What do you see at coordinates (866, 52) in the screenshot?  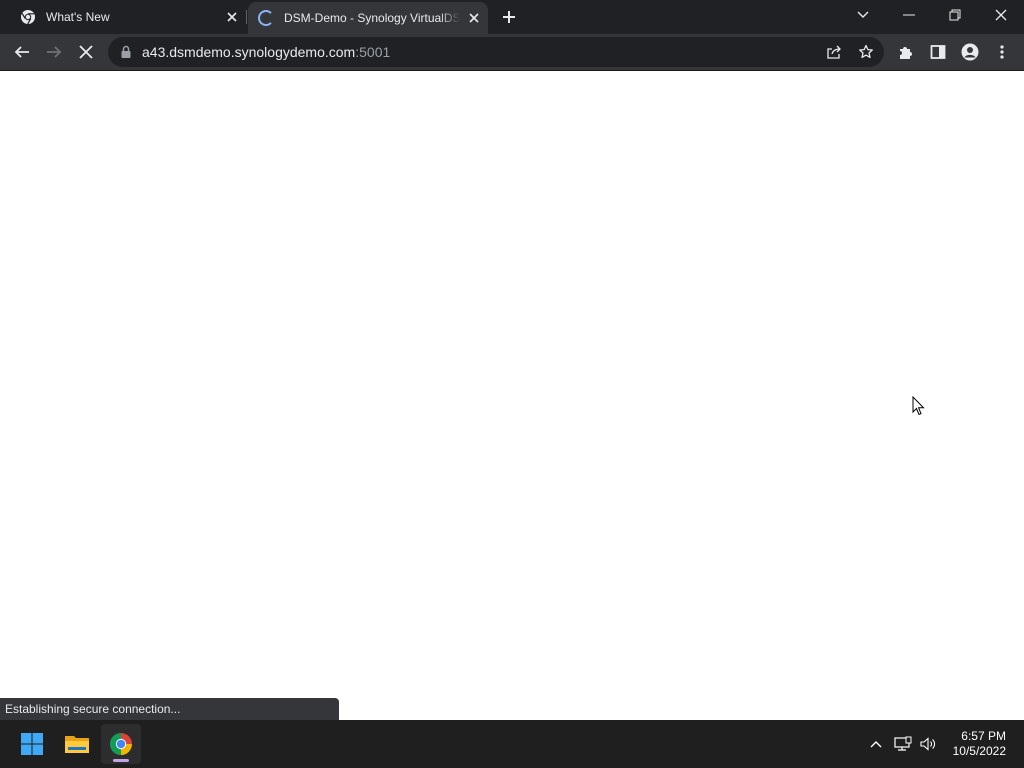 I see `star-icon` at bounding box center [866, 52].